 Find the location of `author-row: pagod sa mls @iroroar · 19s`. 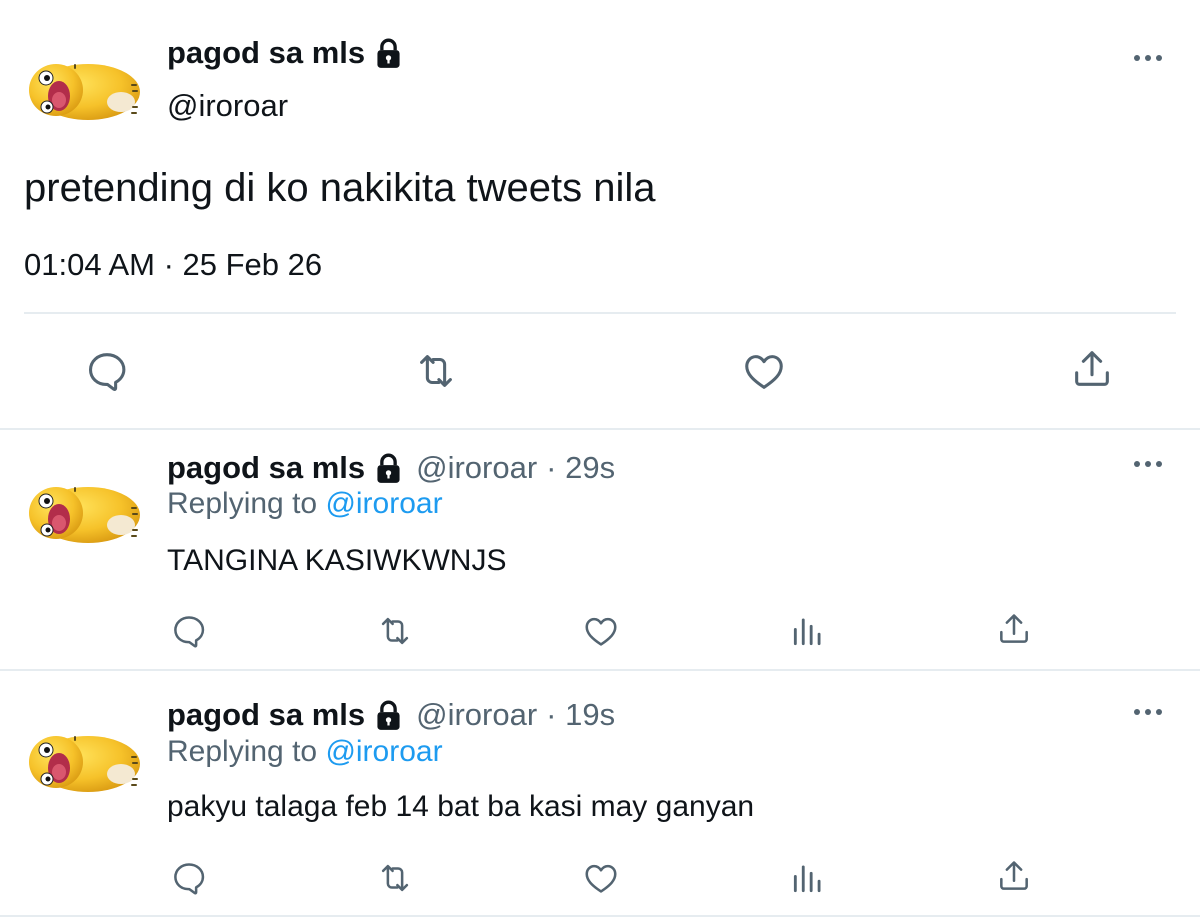

author-row: pagod sa mls @iroroar · 19s is located at coordinates (391, 715).